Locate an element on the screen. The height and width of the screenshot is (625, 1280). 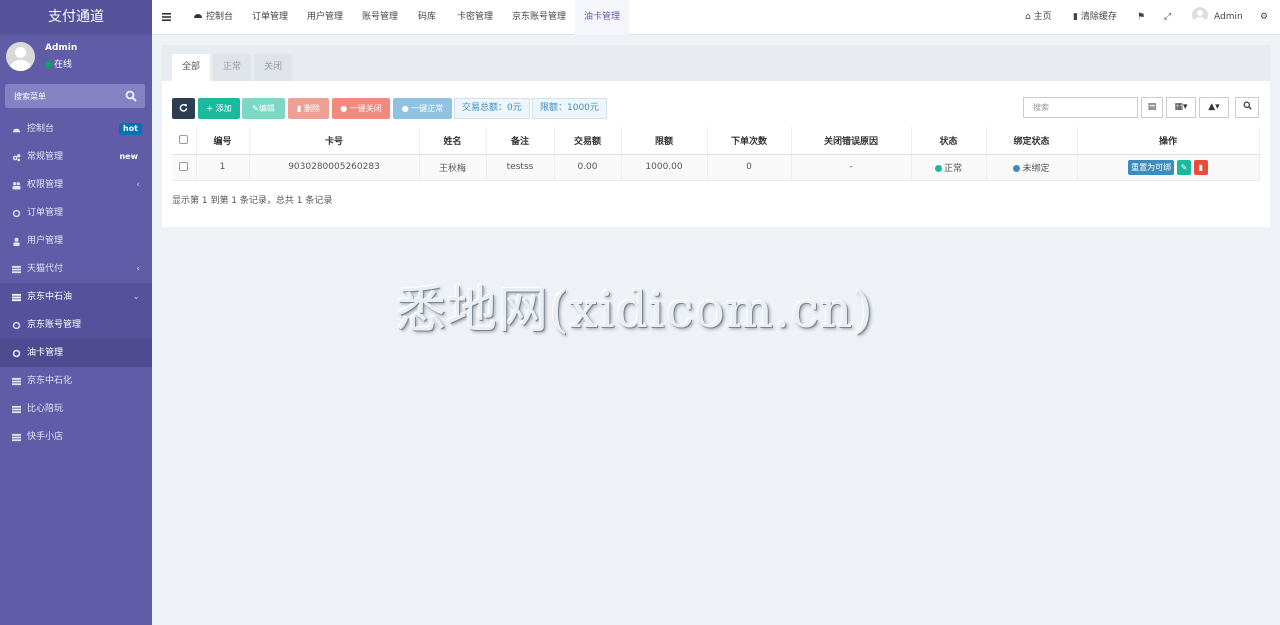
trash-icon: ▮ is located at coordinates (1201, 167).